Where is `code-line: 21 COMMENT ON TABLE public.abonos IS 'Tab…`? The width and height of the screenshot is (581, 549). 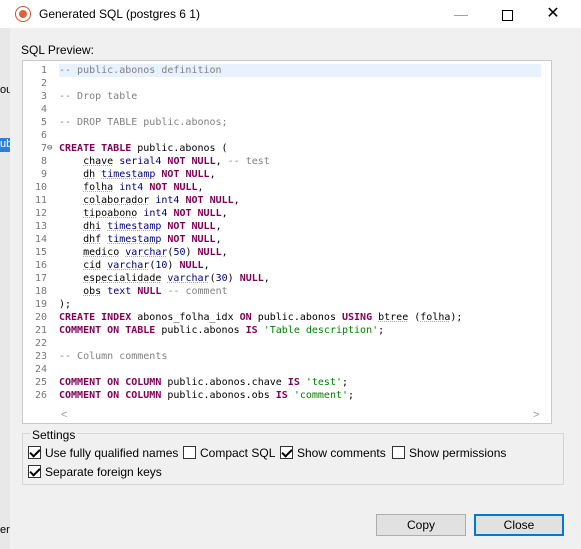
code-line: 21 COMMENT ON TABLE public.abonos IS 'Tab… is located at coordinates (287, 330).